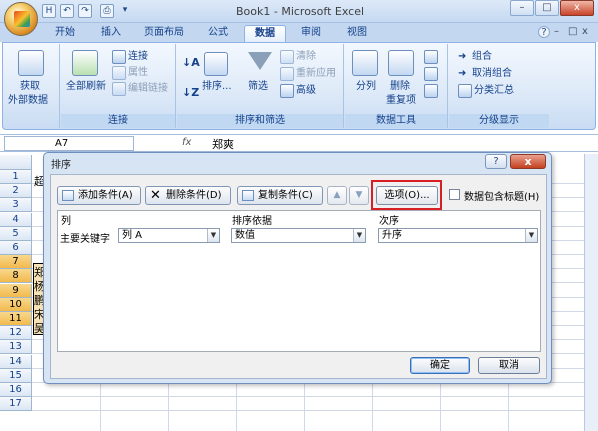 The height and width of the screenshot is (431, 598). What do you see at coordinates (252, 221) in the screenshot?
I see `column-header-sort-on: 排序依据` at bounding box center [252, 221].